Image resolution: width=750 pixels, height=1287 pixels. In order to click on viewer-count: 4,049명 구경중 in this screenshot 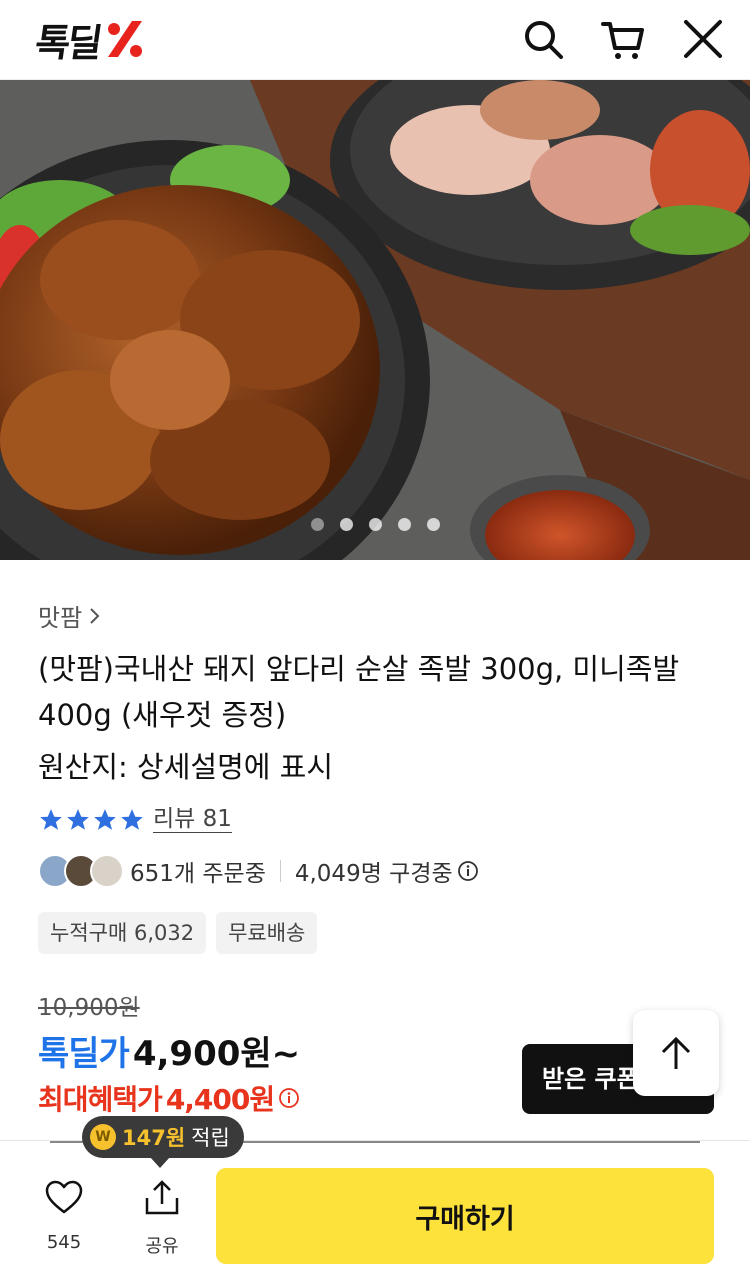, I will do `click(373, 874)`.